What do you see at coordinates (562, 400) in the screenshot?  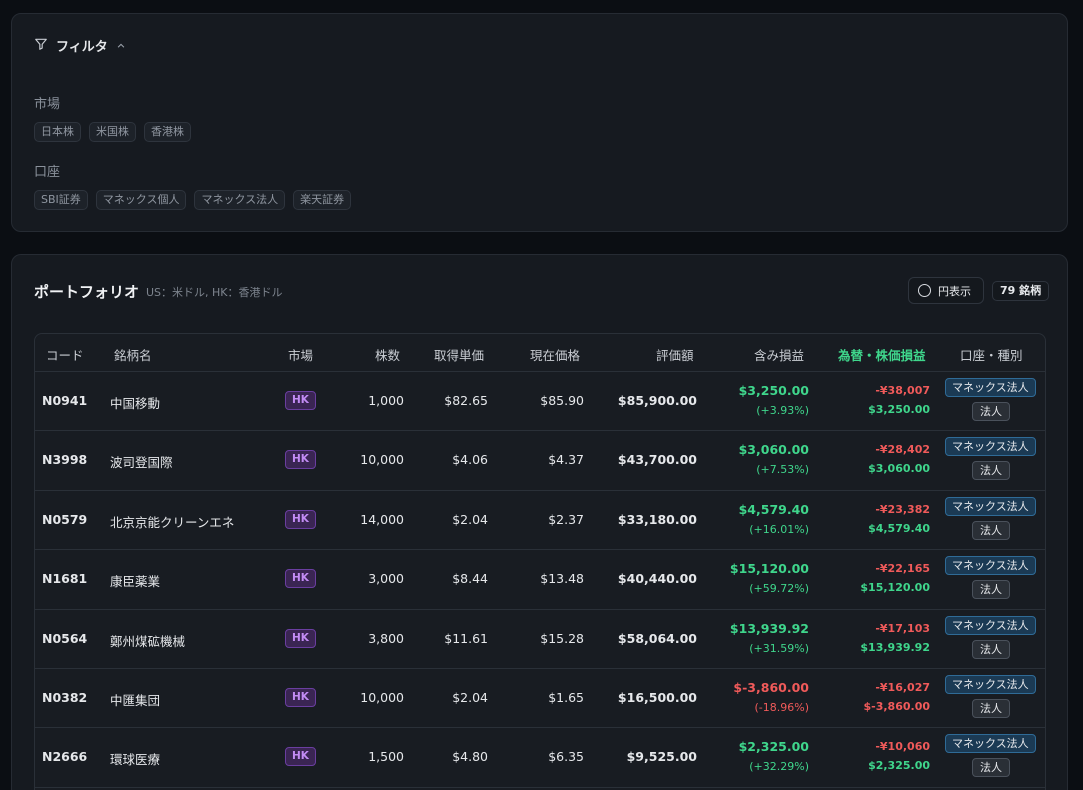 I see `price-value: $85.90` at bounding box center [562, 400].